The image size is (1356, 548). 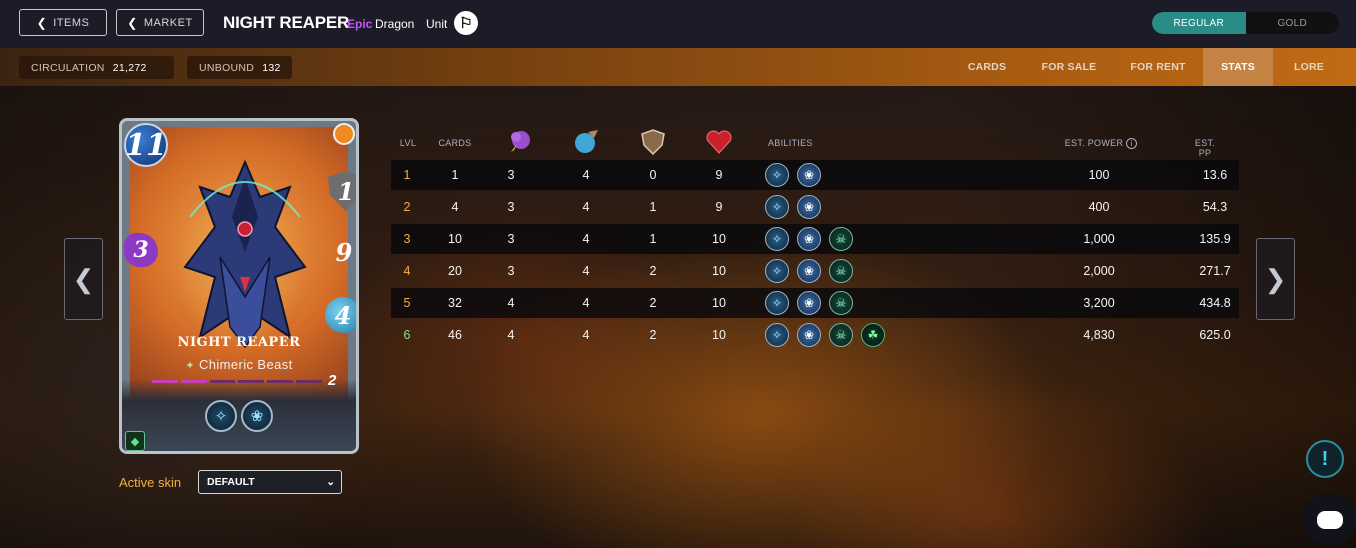 What do you see at coordinates (455, 303) in the screenshot?
I see `row-cards: 32` at bounding box center [455, 303].